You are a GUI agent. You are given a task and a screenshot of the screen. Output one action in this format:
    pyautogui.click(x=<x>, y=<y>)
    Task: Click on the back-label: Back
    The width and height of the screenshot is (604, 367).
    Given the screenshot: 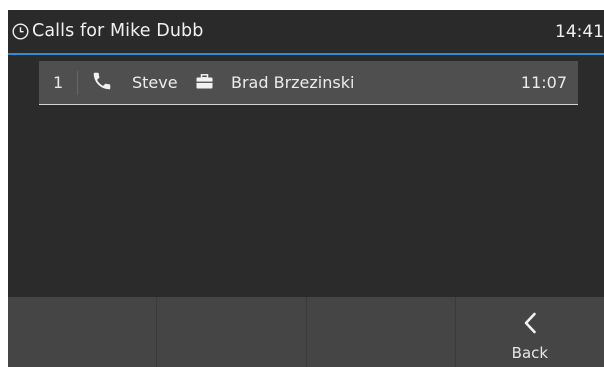 What is the action you would take?
    pyautogui.click(x=530, y=353)
    